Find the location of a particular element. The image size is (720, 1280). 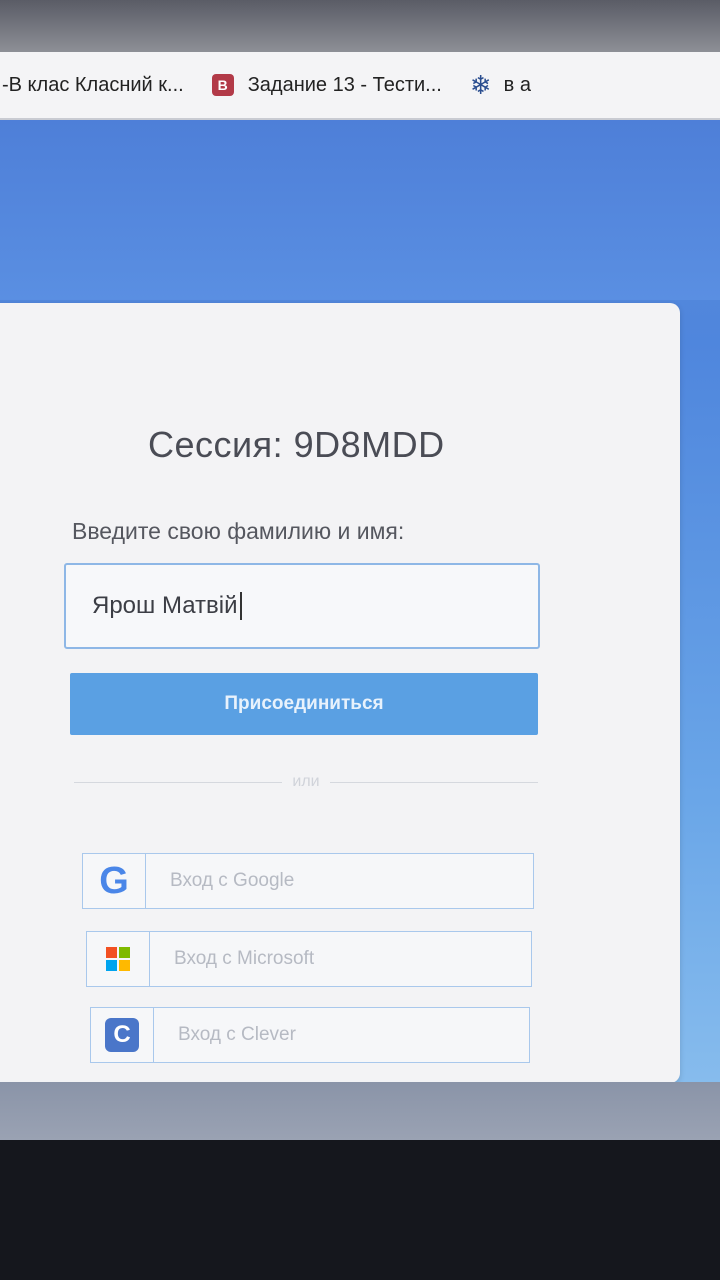

text-caret is located at coordinates (240, 606).